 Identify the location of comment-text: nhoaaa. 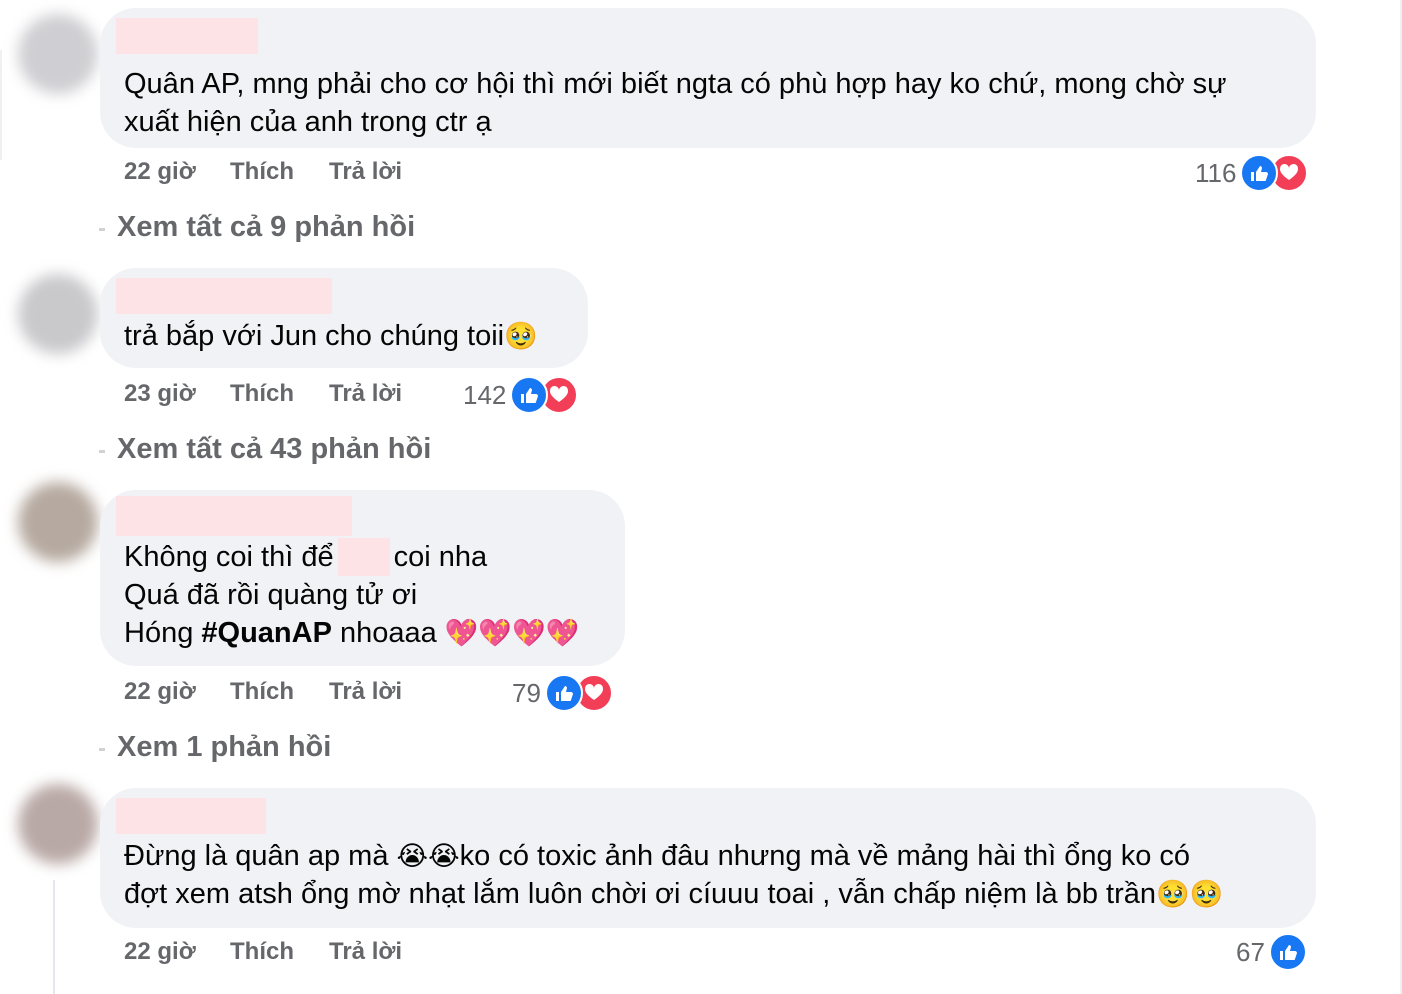
(388, 633).